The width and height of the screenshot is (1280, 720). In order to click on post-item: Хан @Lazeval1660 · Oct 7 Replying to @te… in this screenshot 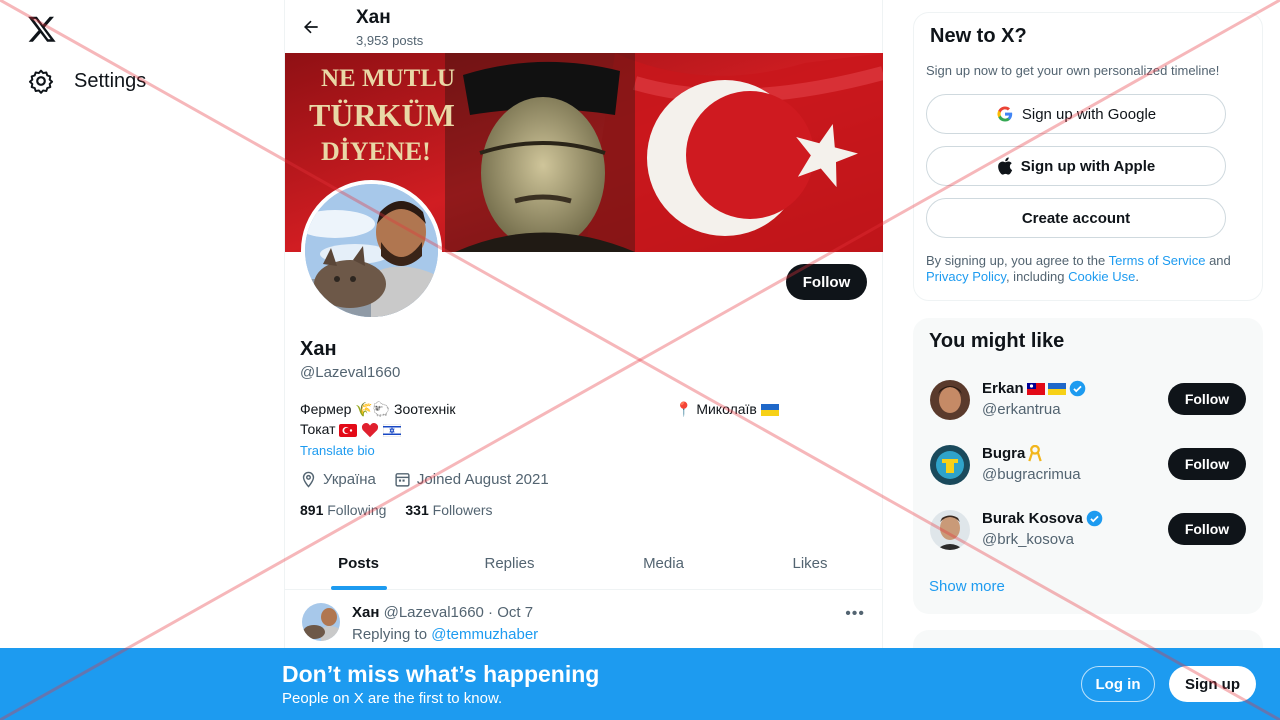, I will do `click(584, 621)`.